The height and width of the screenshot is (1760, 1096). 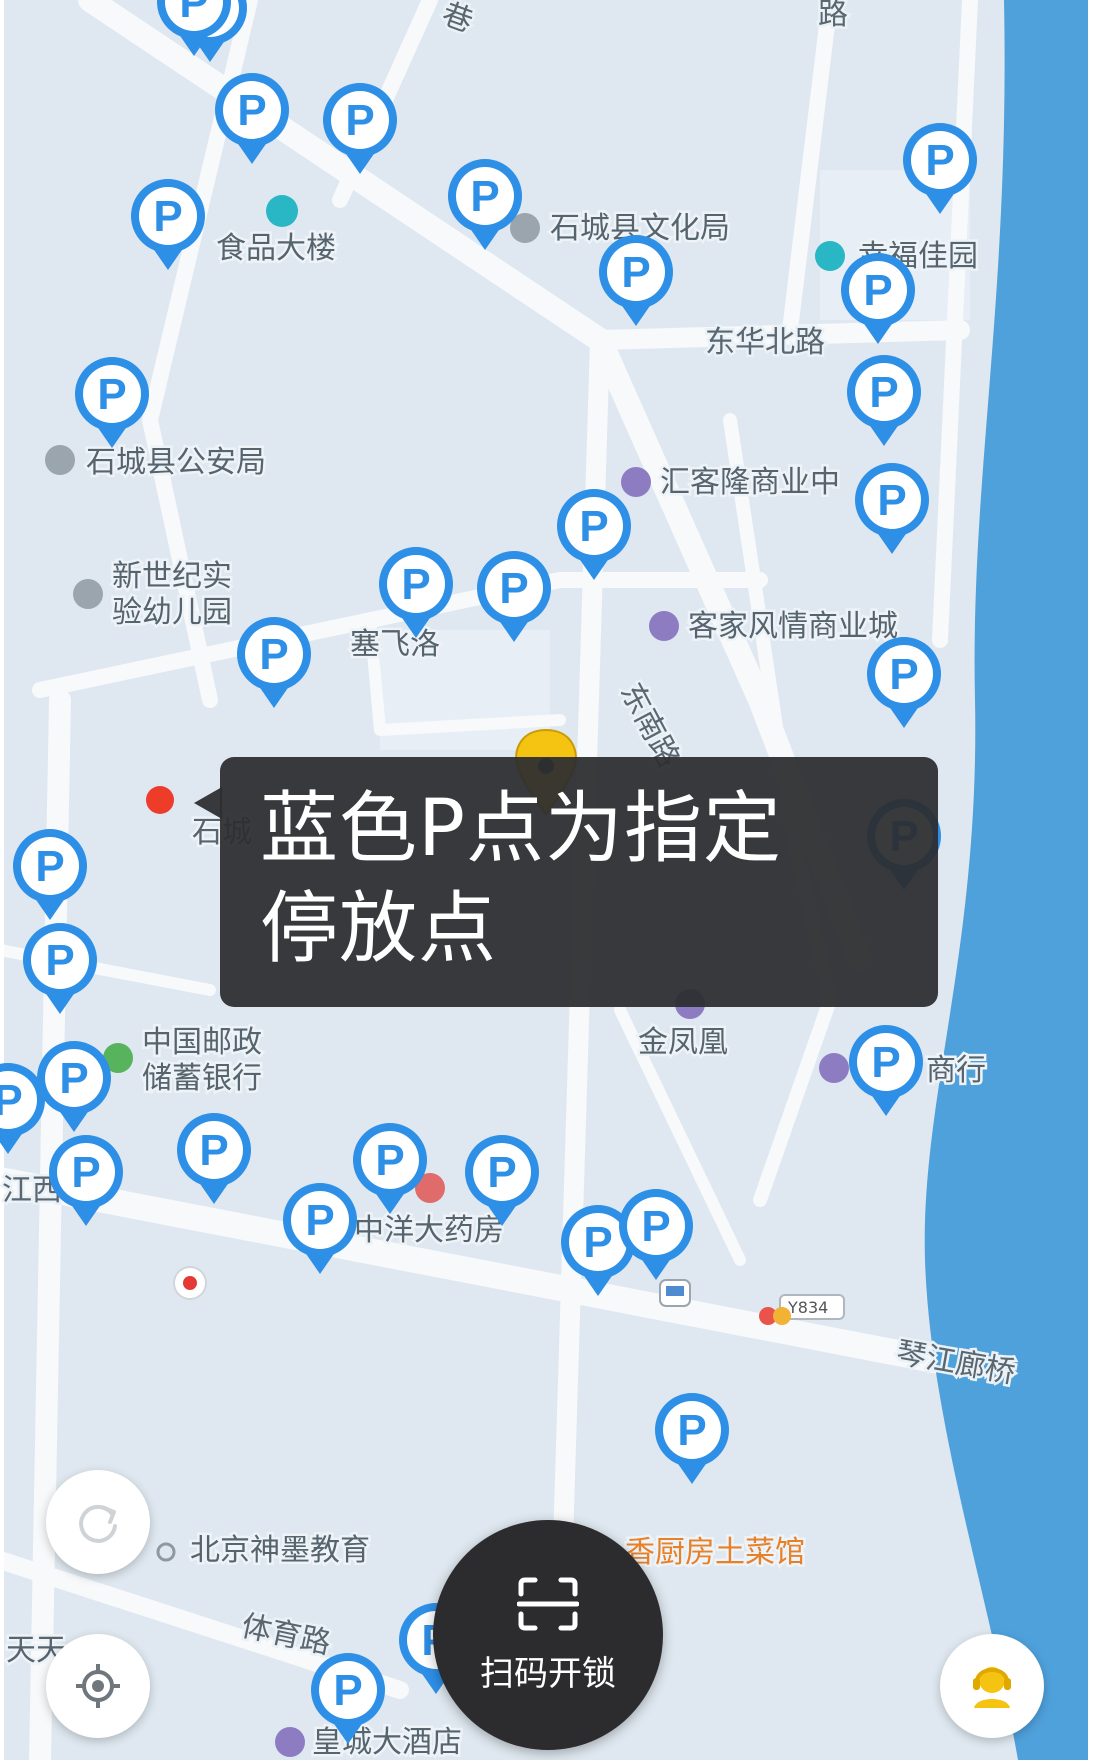 I want to click on poi-huangcheng-hotel: 皇城大酒店, so click(x=387, y=1742).